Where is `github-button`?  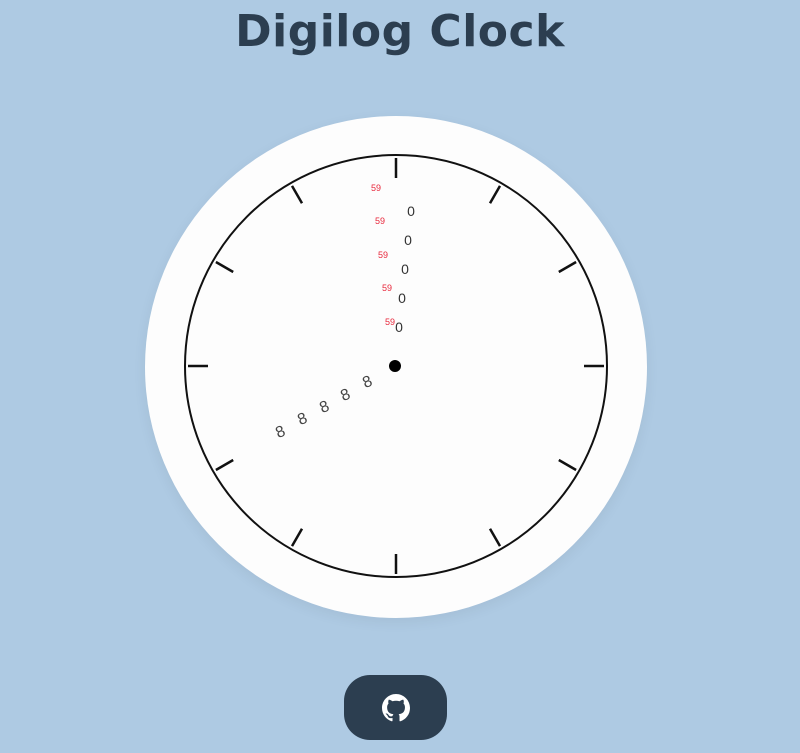 github-button is located at coordinates (395, 707).